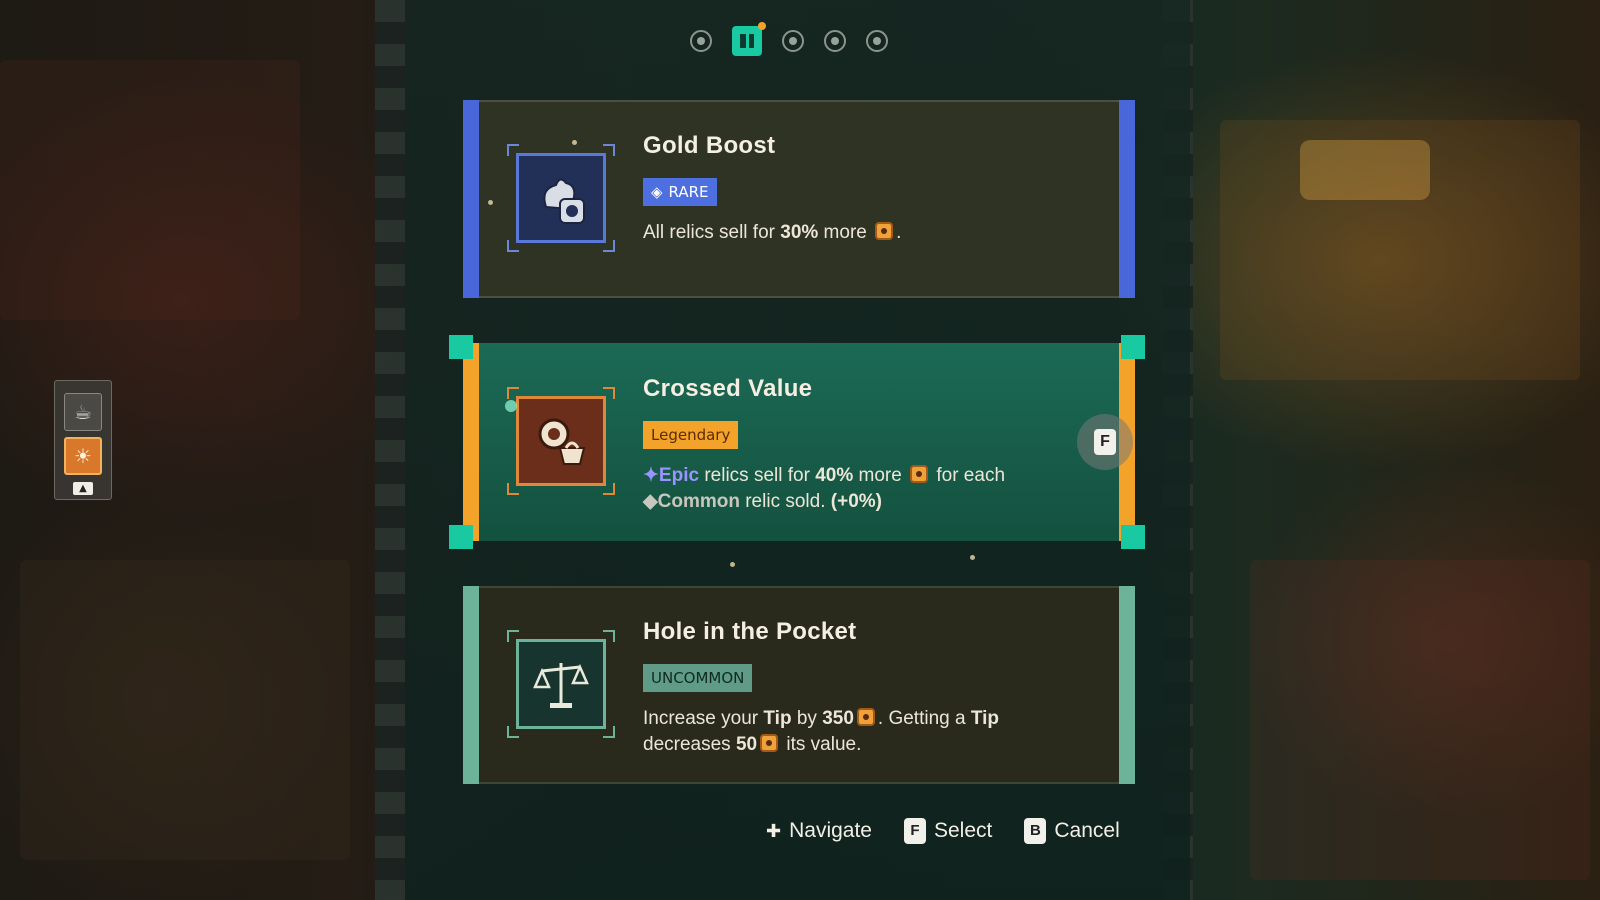  I want to click on rarity-label: RARE, so click(688, 192).